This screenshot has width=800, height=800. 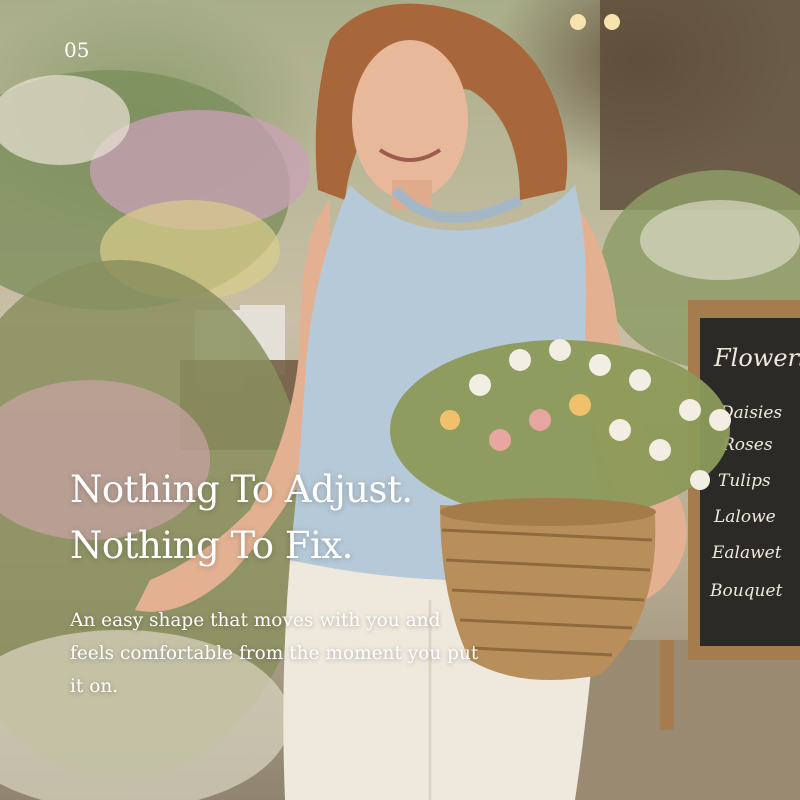 What do you see at coordinates (77, 50) in the screenshot?
I see `page-number: 05` at bounding box center [77, 50].